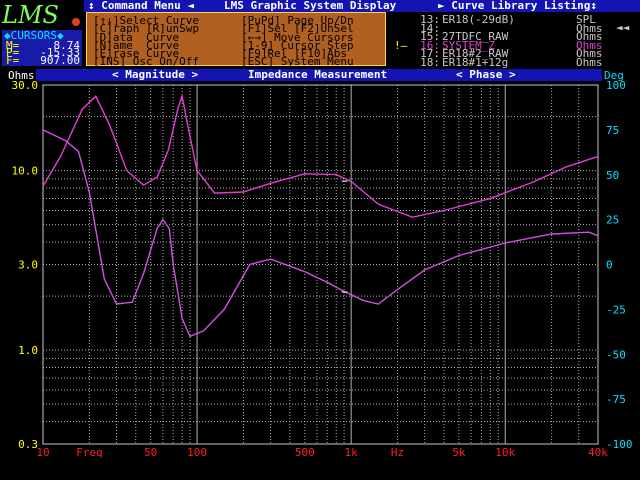  I want to click on right-axis-tick-label: 75, so click(612, 130).